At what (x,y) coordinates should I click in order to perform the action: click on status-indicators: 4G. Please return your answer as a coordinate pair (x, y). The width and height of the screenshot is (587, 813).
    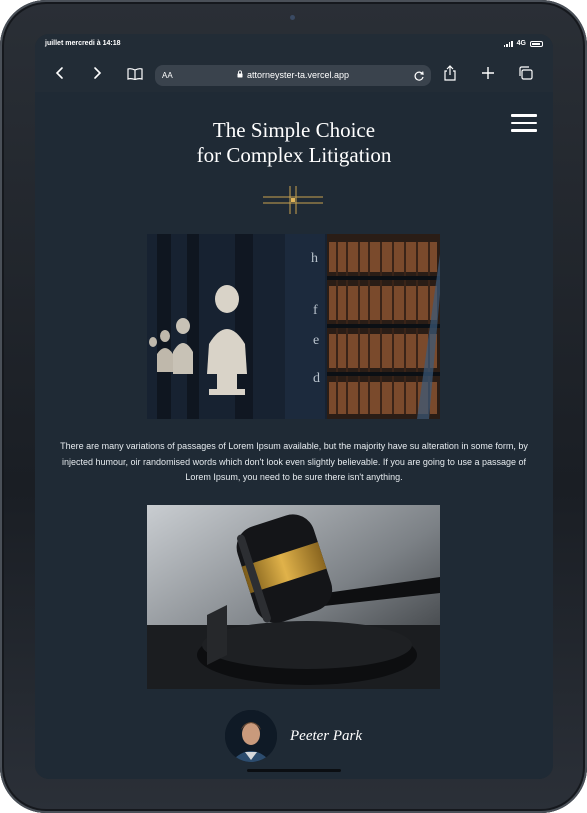
    Looking at the image, I should click on (523, 43).